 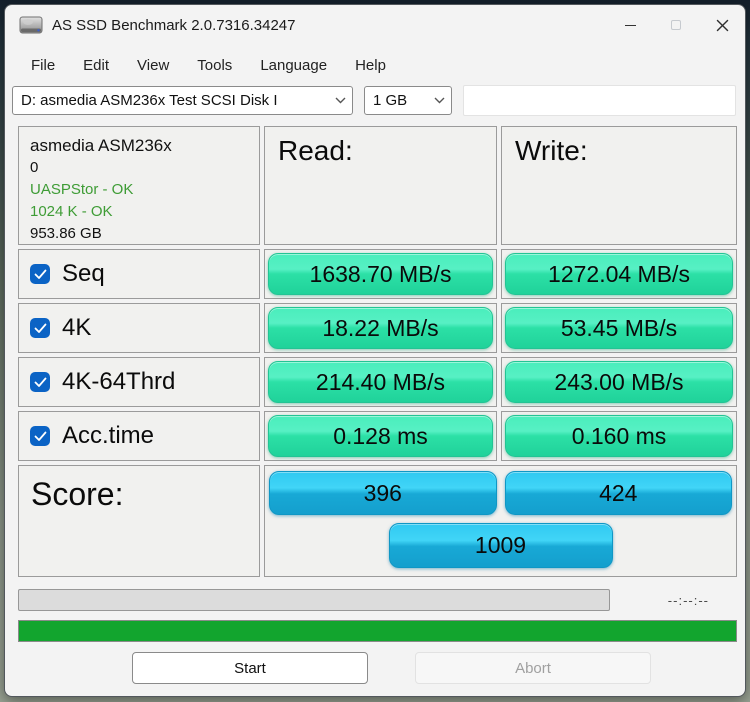 What do you see at coordinates (101, 145) in the screenshot?
I see `drive-model: asmedia ASM236x` at bounding box center [101, 145].